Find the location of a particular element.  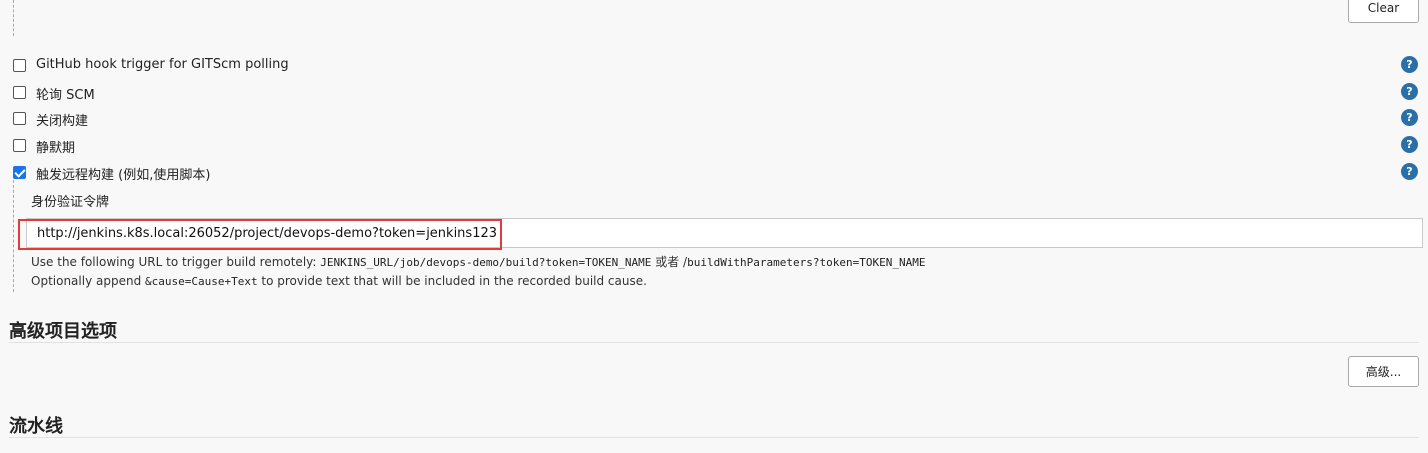

trigger-label-github-hook: GitHub hook trigger for GITScm polling is located at coordinates (162, 64).